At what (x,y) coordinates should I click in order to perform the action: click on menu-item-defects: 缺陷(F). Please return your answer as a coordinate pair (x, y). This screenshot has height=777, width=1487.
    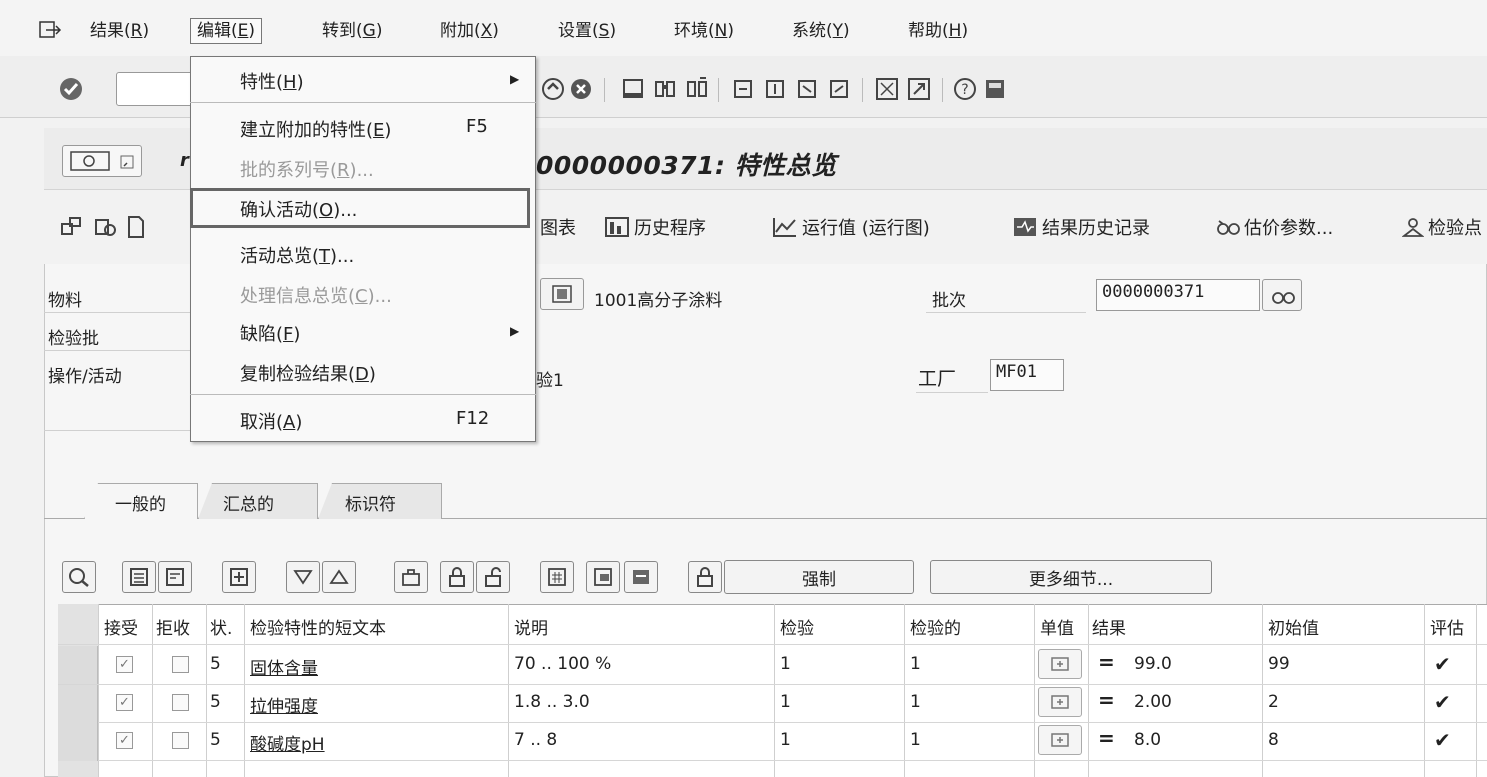
    Looking at the image, I should click on (270, 333).